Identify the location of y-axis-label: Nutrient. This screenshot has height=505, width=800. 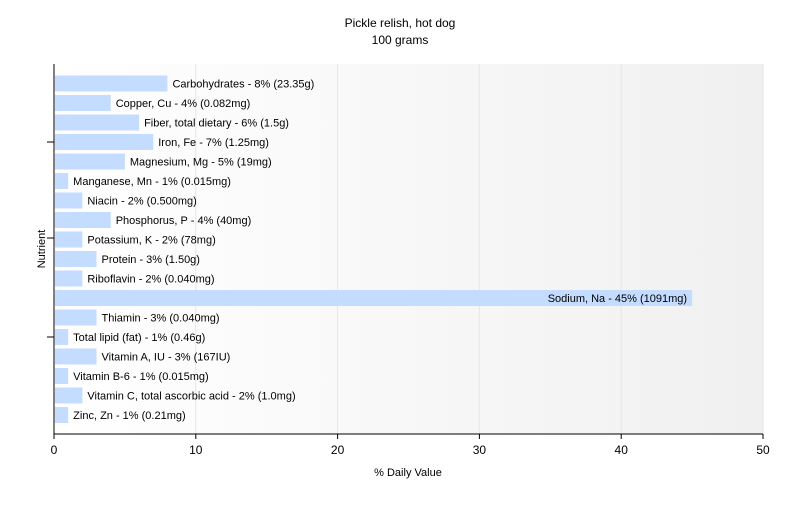
(42, 249).